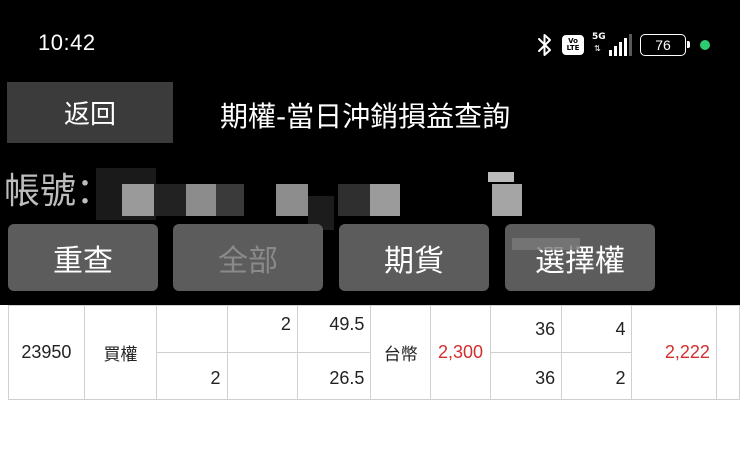 This screenshot has width=740, height=473. I want to click on charging-indicator-icon, so click(705, 45).